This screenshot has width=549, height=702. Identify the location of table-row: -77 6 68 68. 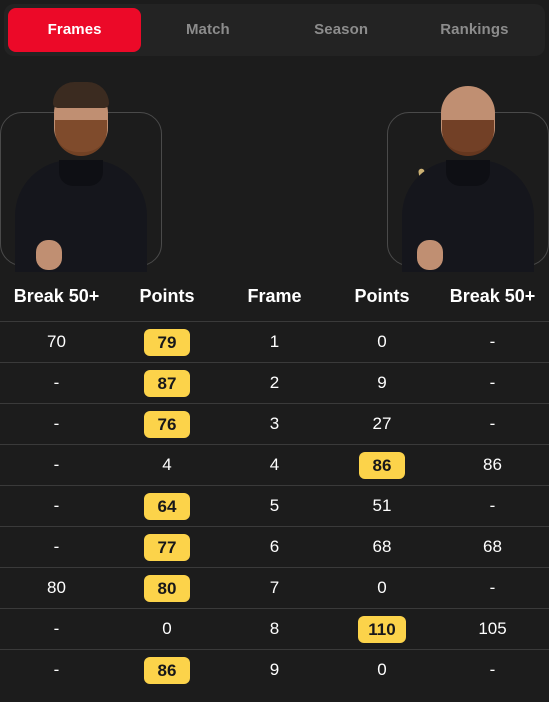
(274, 547).